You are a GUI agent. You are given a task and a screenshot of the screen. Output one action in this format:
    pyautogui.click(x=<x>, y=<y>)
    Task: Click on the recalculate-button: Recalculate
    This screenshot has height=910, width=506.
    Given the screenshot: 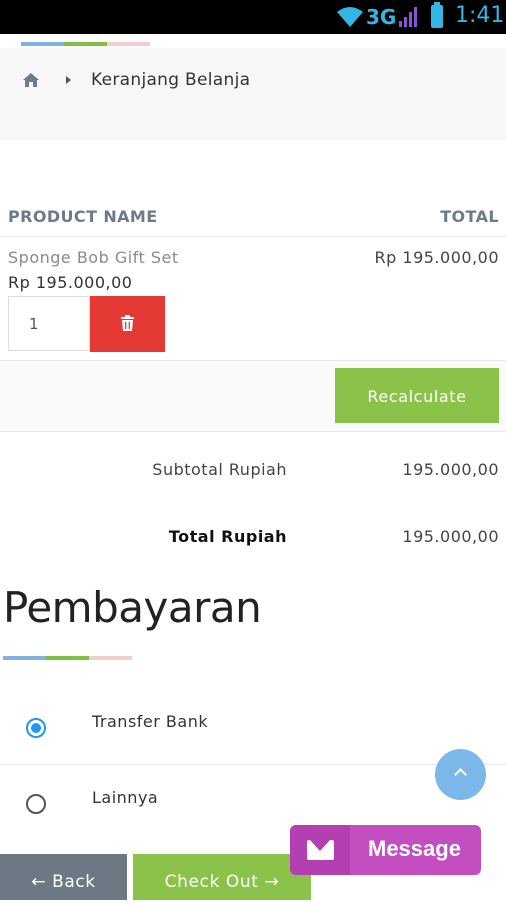 What is the action you would take?
    pyautogui.click(x=417, y=395)
    